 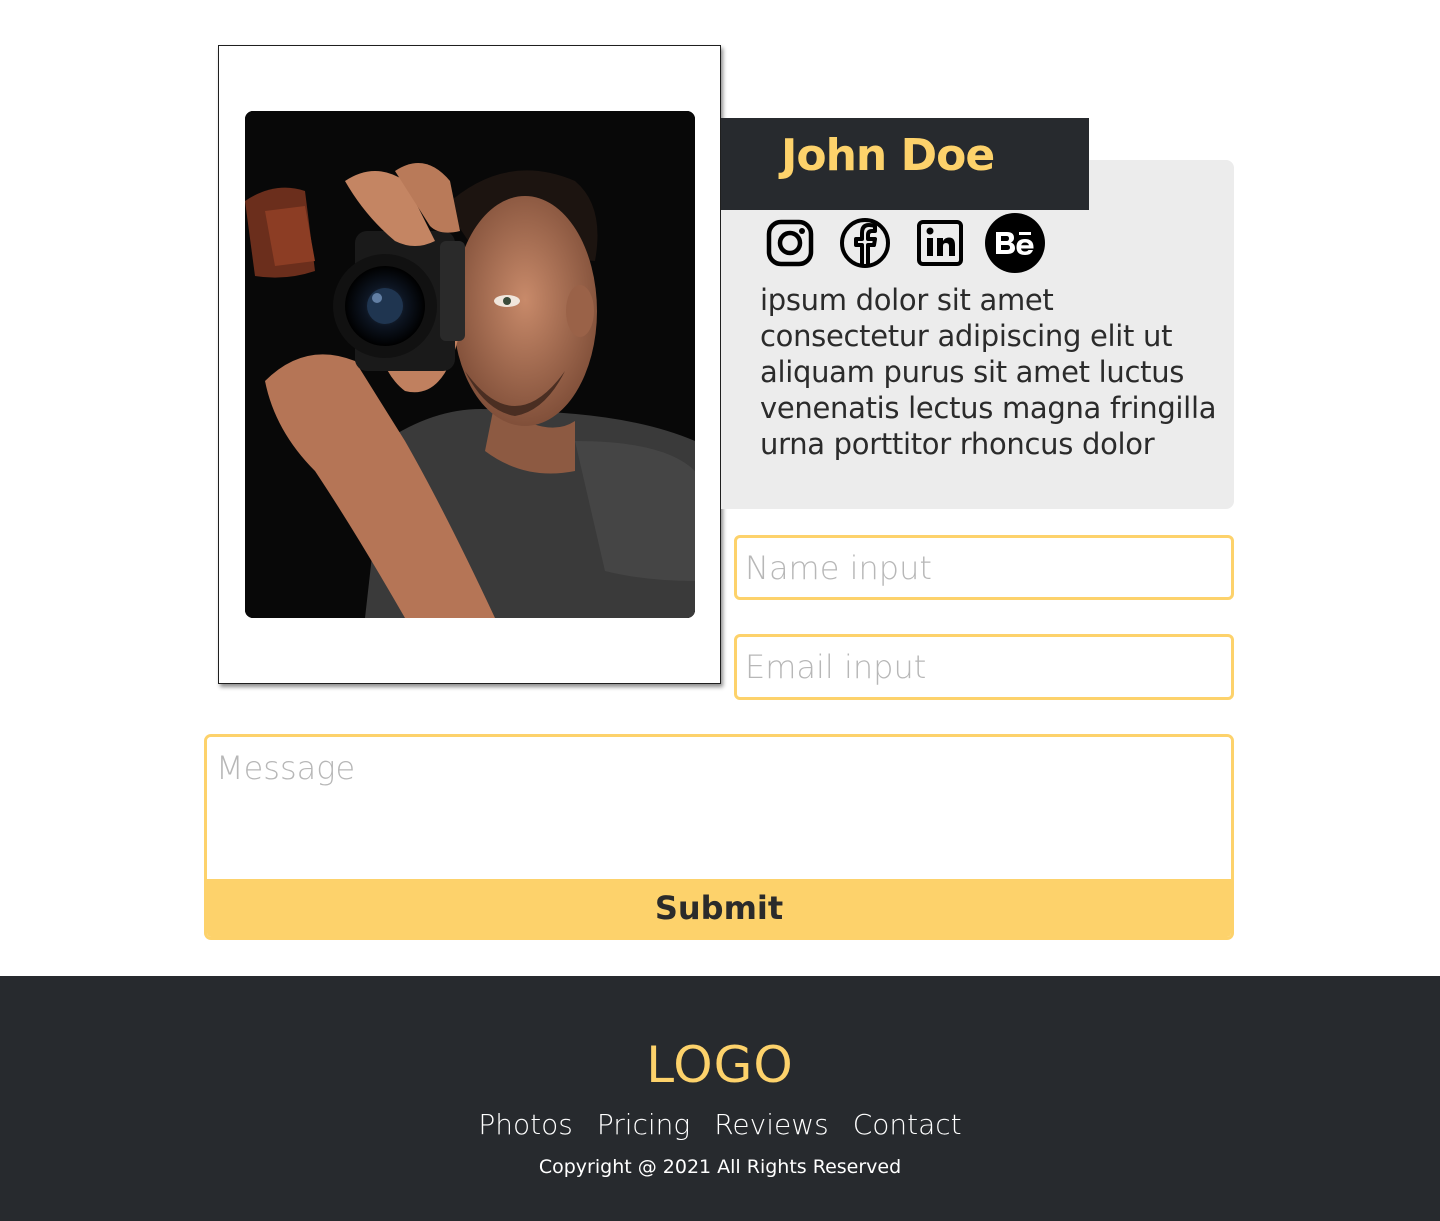 I want to click on photographer-with-camera-image, so click(x=470, y=364).